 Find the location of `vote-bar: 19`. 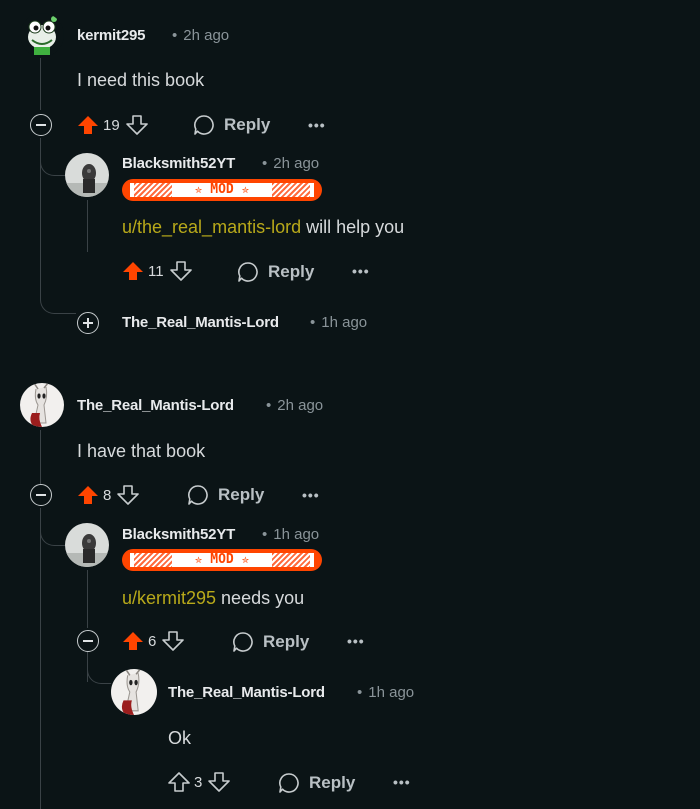

vote-bar: 19 is located at coordinates (112, 125).